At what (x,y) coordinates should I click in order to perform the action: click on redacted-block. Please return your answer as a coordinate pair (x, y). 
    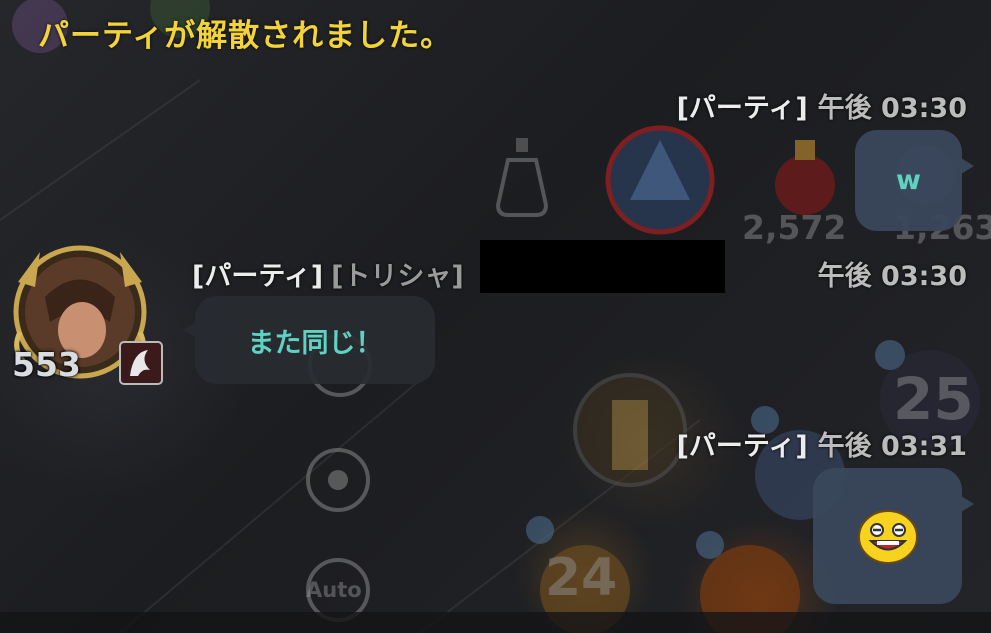
    Looking at the image, I should click on (602, 266).